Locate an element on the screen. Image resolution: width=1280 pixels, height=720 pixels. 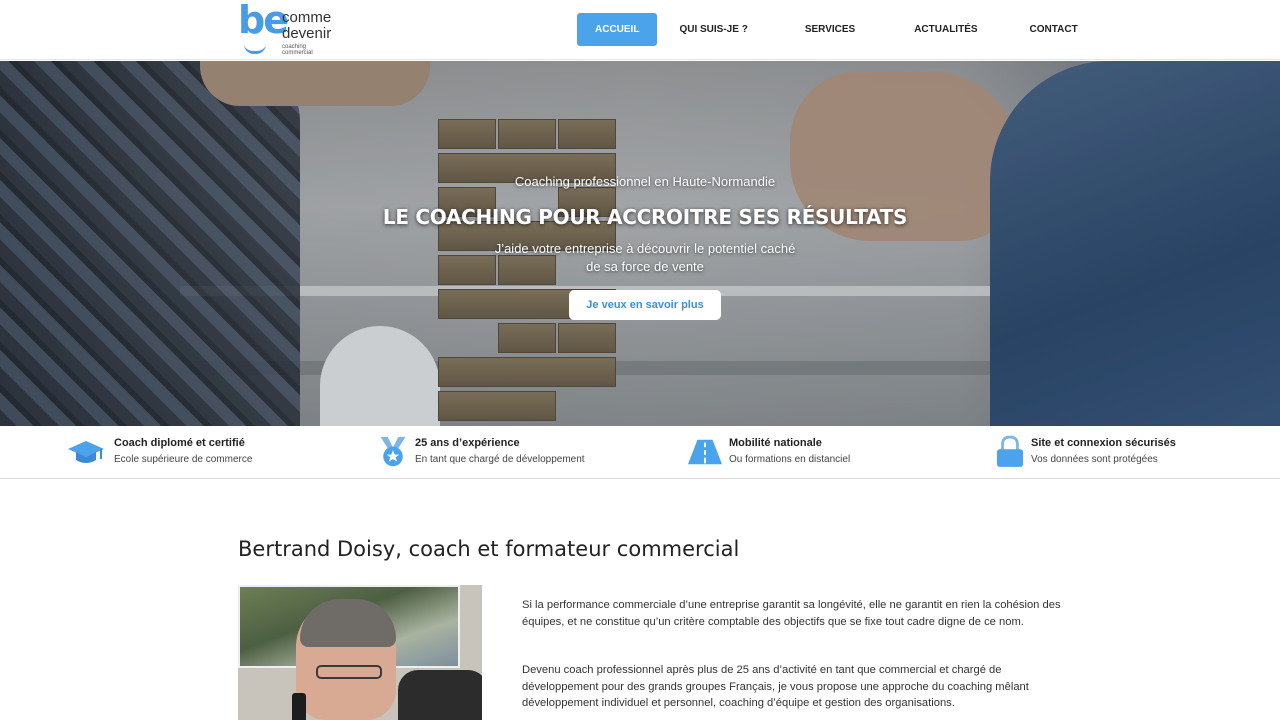
medal-icon is located at coordinates (393, 451).